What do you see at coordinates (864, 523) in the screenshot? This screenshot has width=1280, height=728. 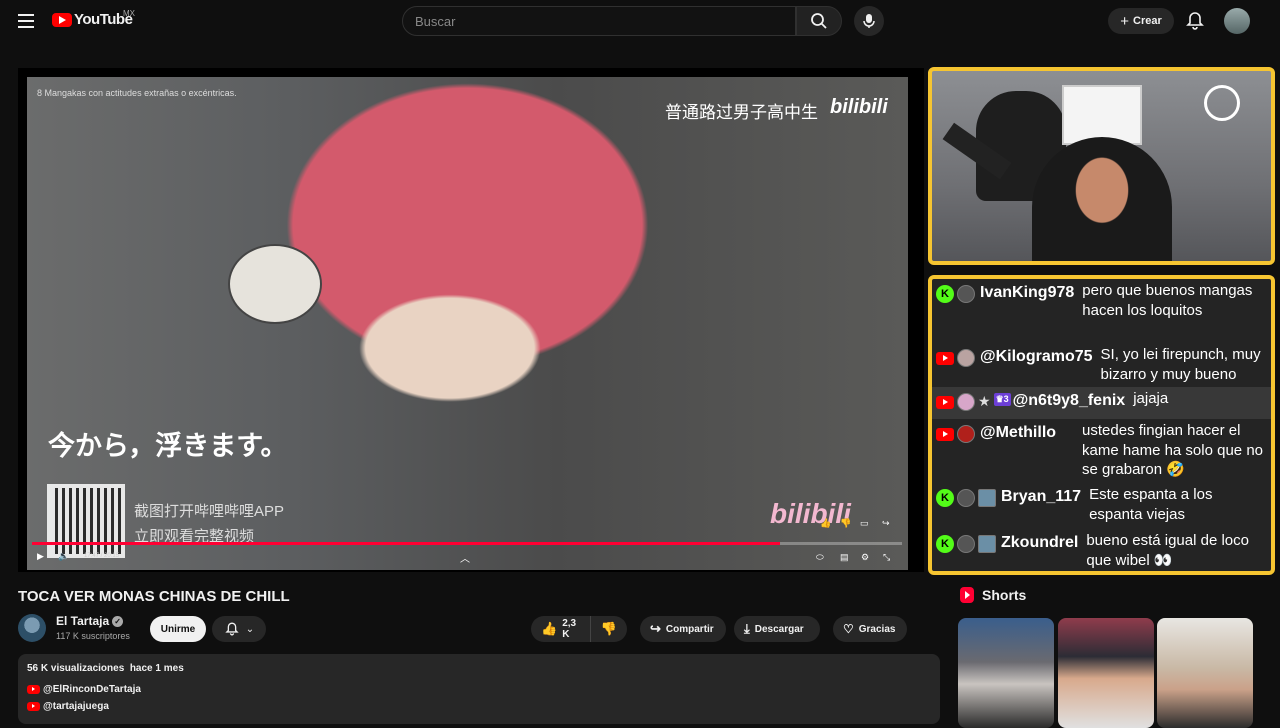 I see `comment-overlay-icon: ▭` at bounding box center [864, 523].